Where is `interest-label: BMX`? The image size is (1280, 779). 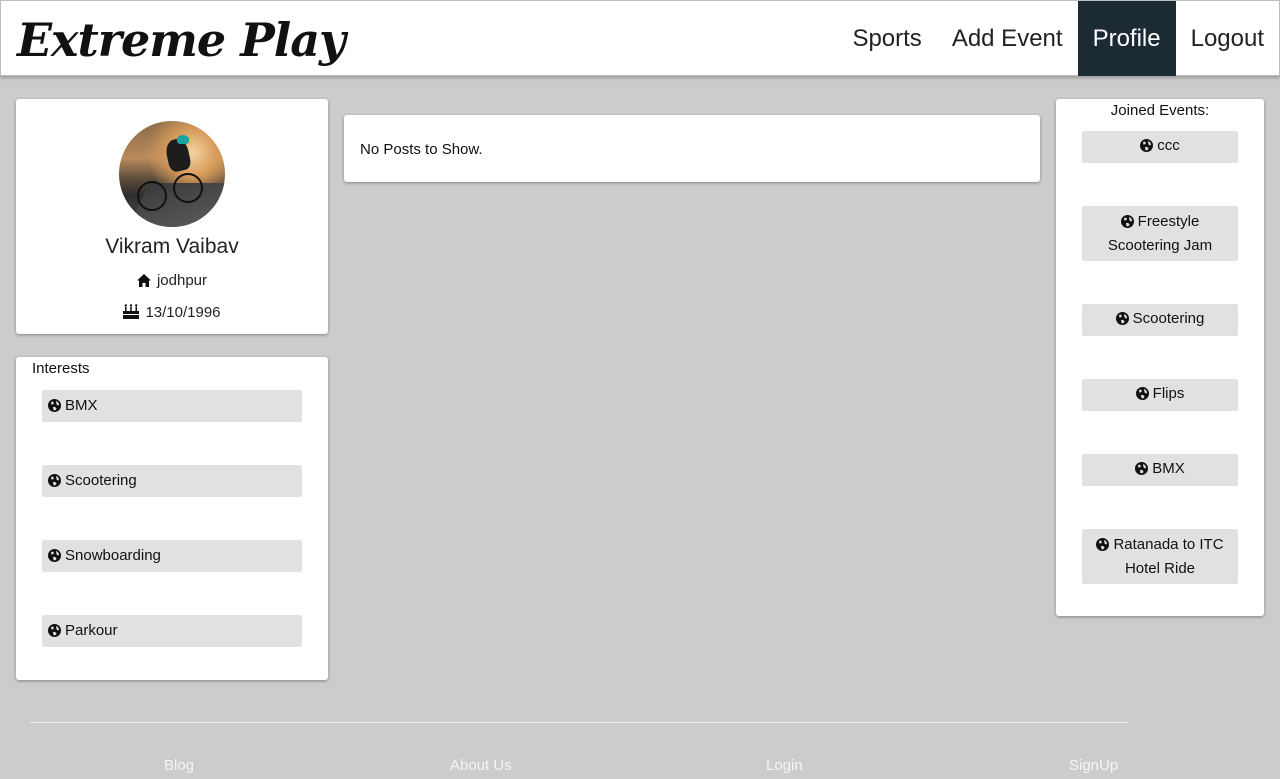
interest-label: BMX is located at coordinates (81, 405).